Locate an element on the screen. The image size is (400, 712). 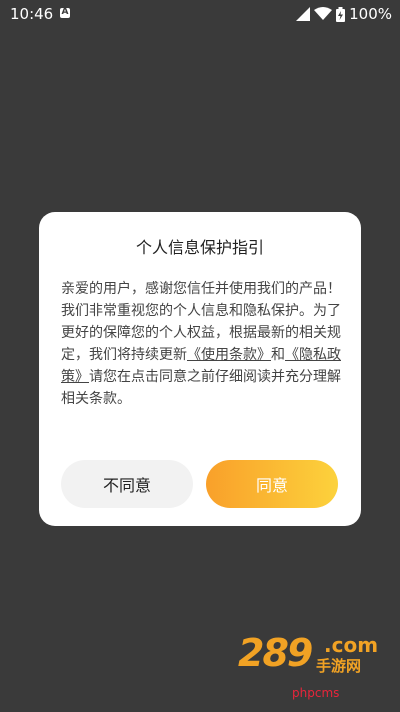
status-icons: 100% is located at coordinates (344, 14).